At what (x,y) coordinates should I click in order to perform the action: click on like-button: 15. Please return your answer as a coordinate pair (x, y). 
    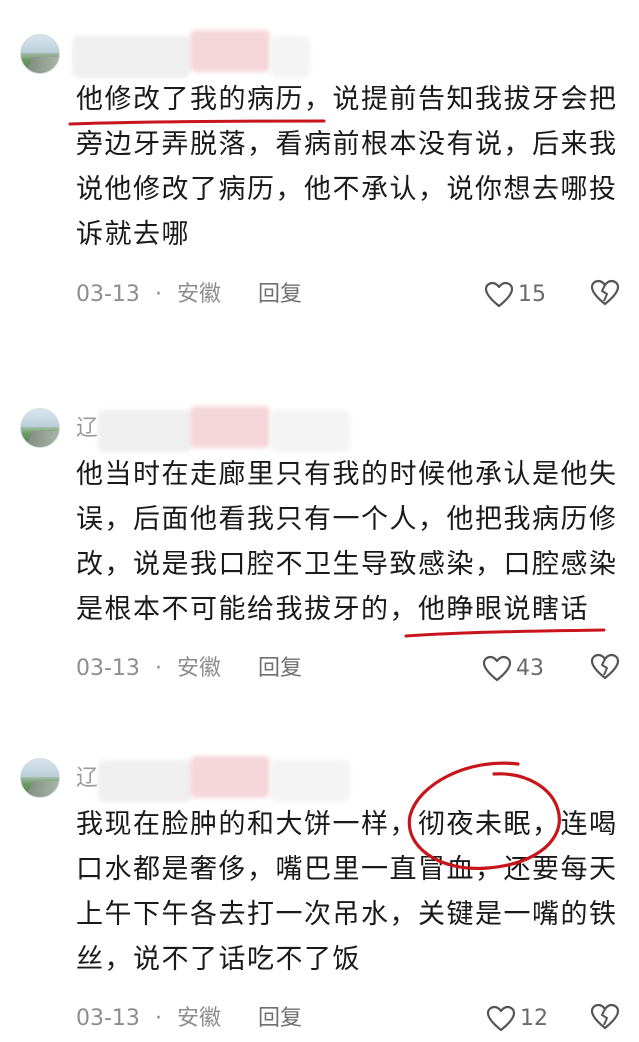
    Looking at the image, I should click on (515, 295).